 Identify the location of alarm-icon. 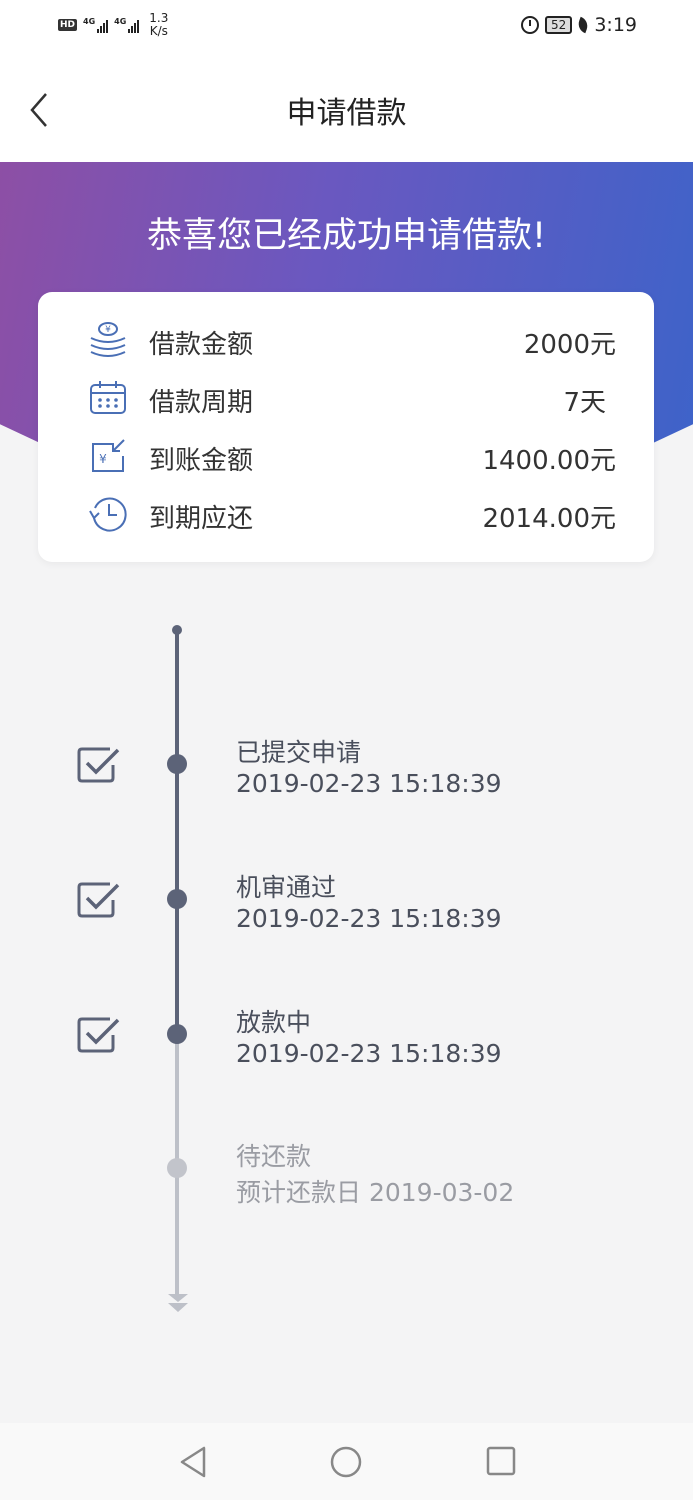
(530, 25).